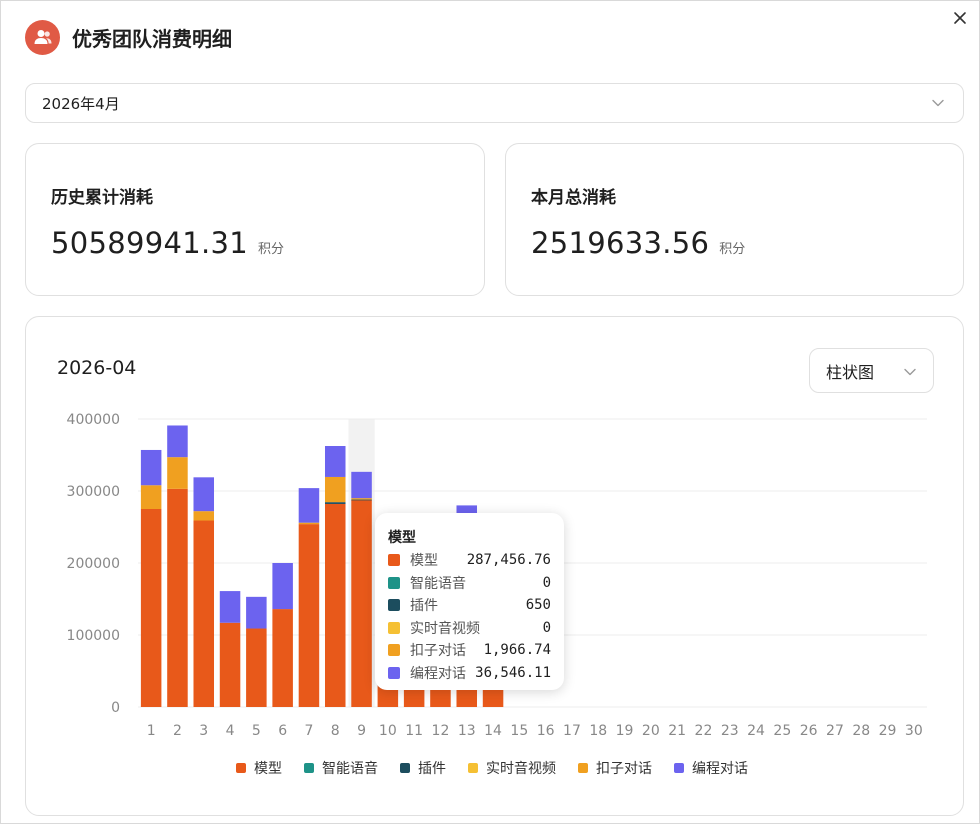  I want to click on x-tick-label: 10, so click(388, 731).